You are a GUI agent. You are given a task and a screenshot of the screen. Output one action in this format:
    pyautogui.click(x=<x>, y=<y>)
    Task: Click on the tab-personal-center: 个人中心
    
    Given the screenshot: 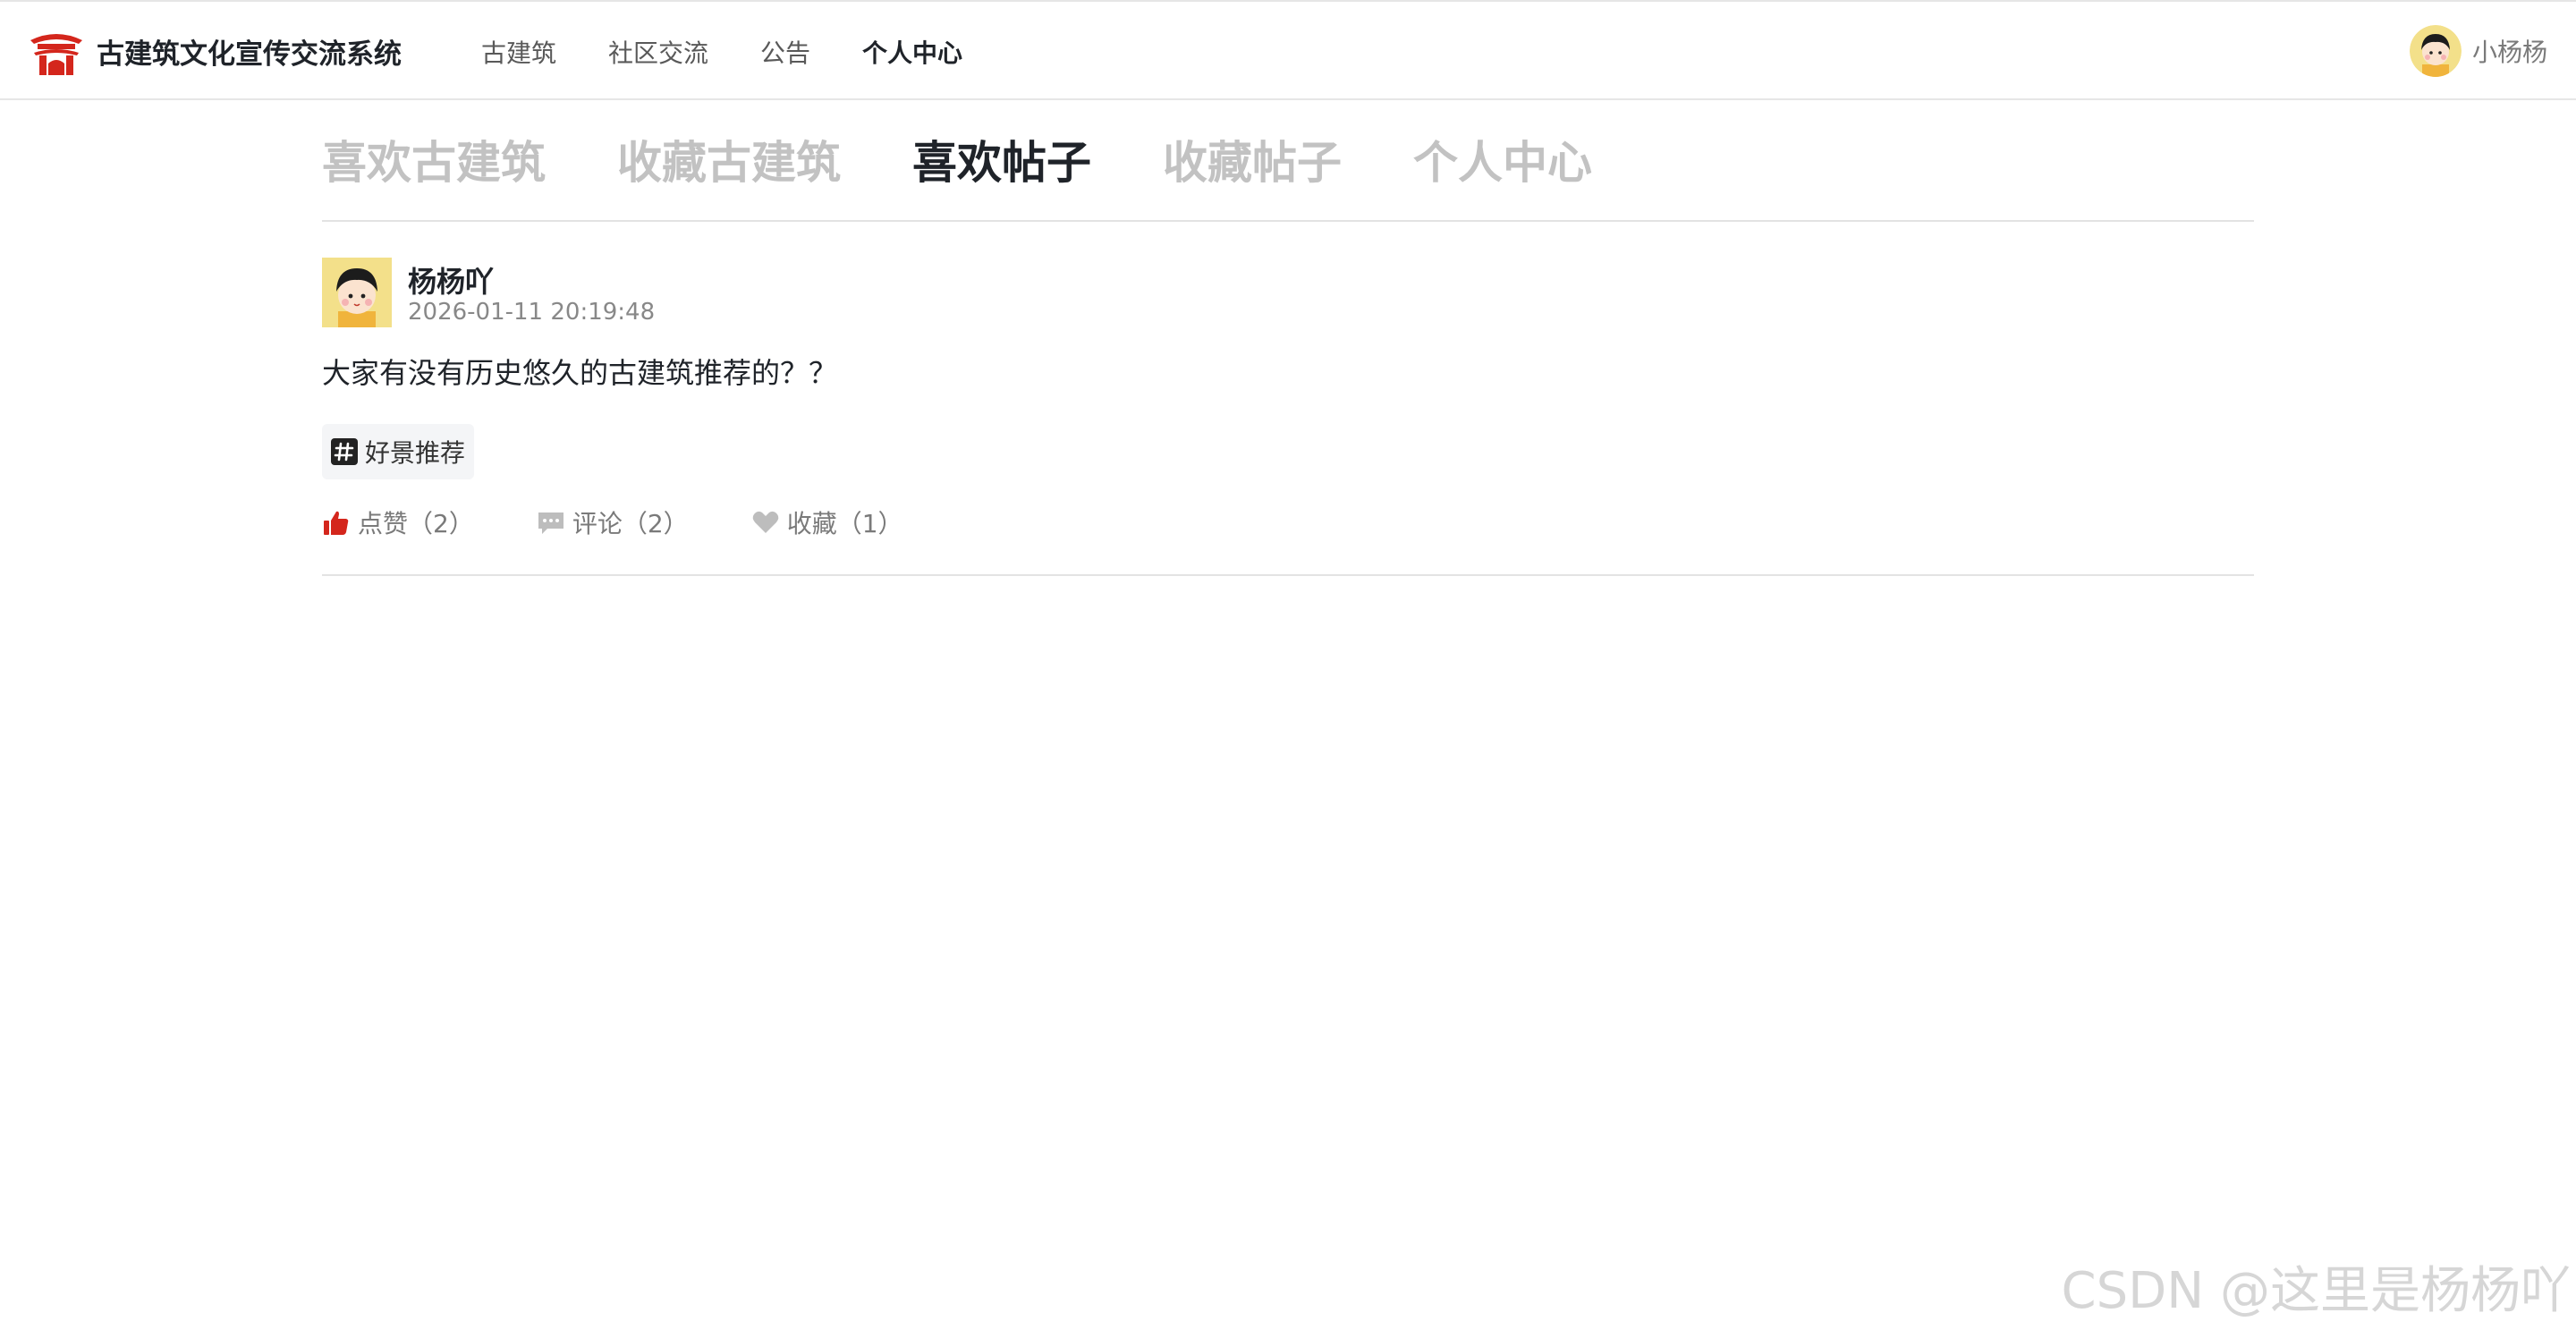 What is the action you would take?
    pyautogui.click(x=1502, y=163)
    